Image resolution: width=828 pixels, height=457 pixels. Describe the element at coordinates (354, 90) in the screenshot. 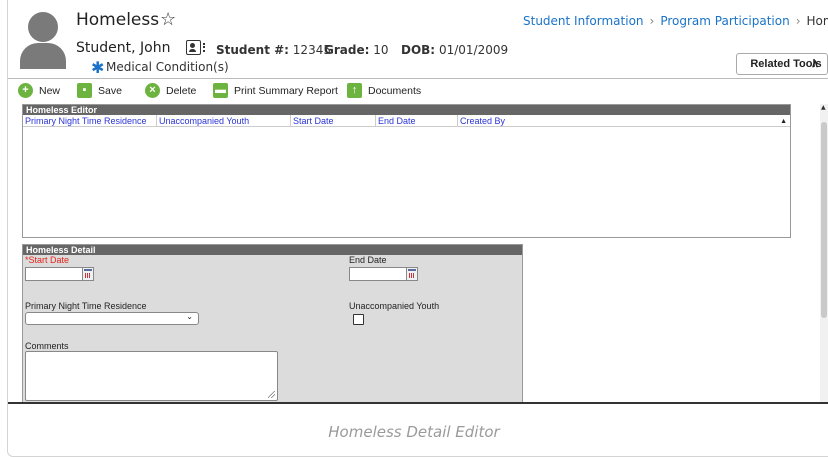

I see `upload-icon: ↑` at that location.